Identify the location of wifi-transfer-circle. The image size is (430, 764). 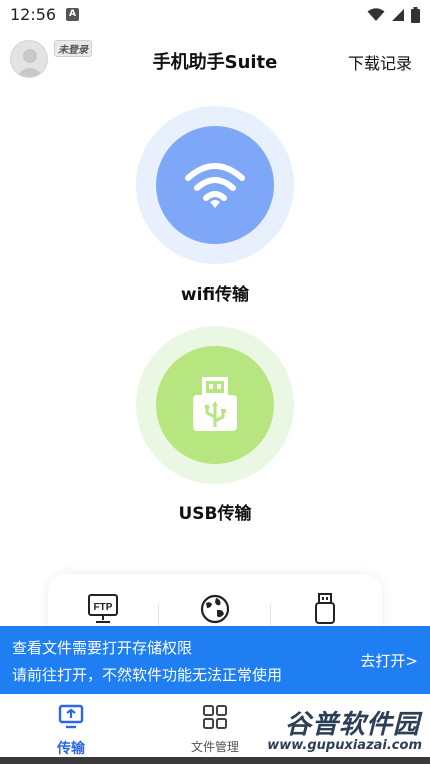
(215, 185).